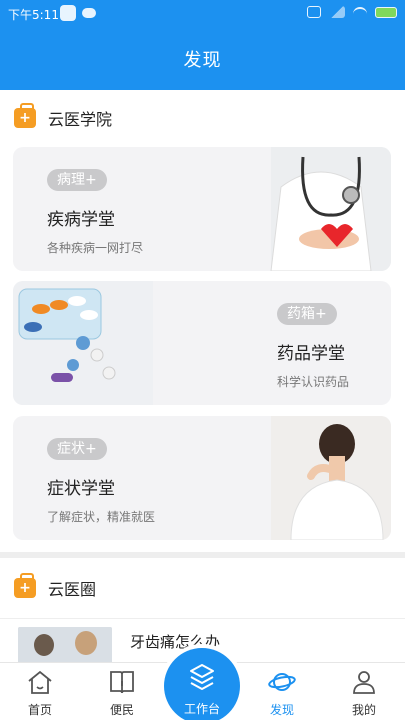 The height and width of the screenshot is (720, 405). Describe the element at coordinates (202, 45) in the screenshot. I see `top-bar: 下午5:11 发现` at that location.